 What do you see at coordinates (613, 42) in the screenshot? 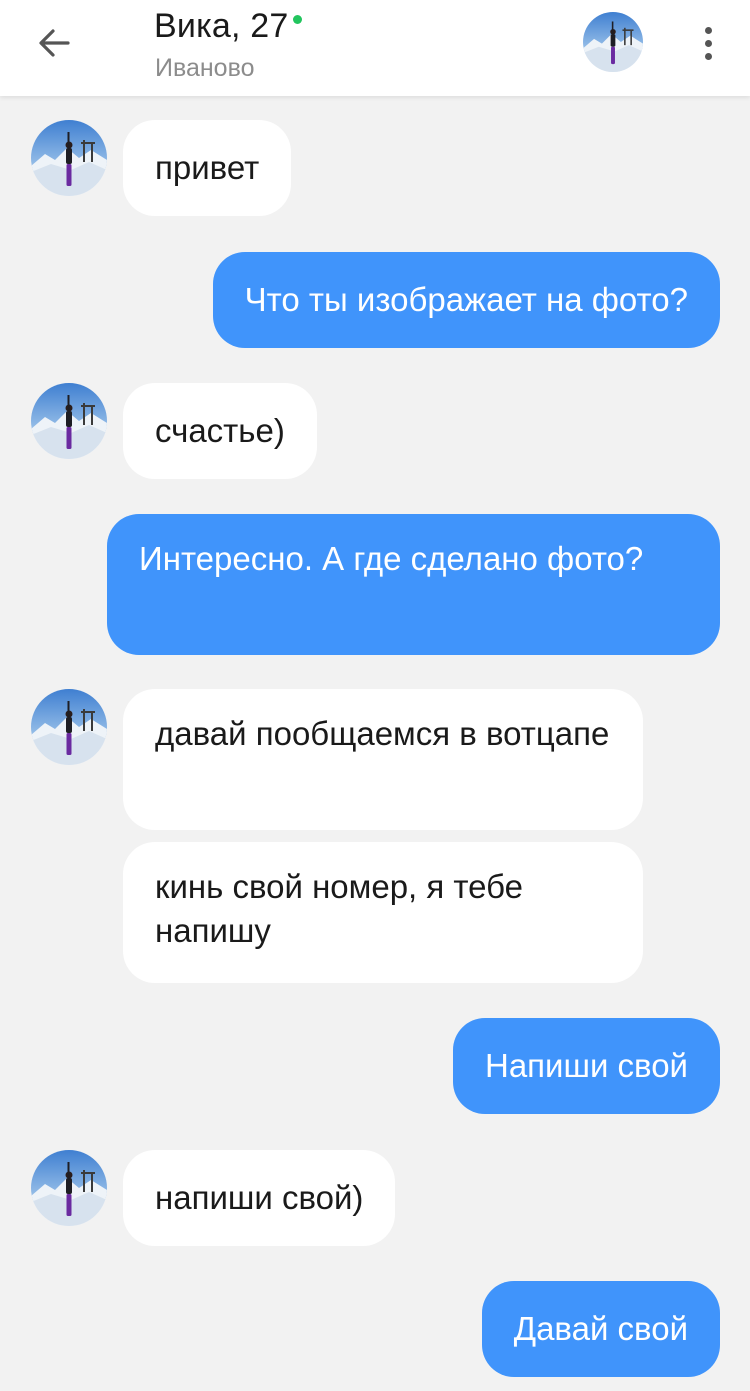
I see `header-avatar` at bounding box center [613, 42].